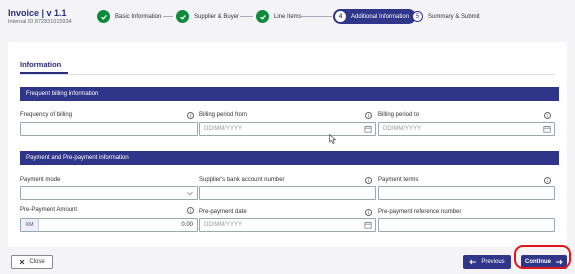  I want to click on step-label: Additional Information, so click(380, 16).